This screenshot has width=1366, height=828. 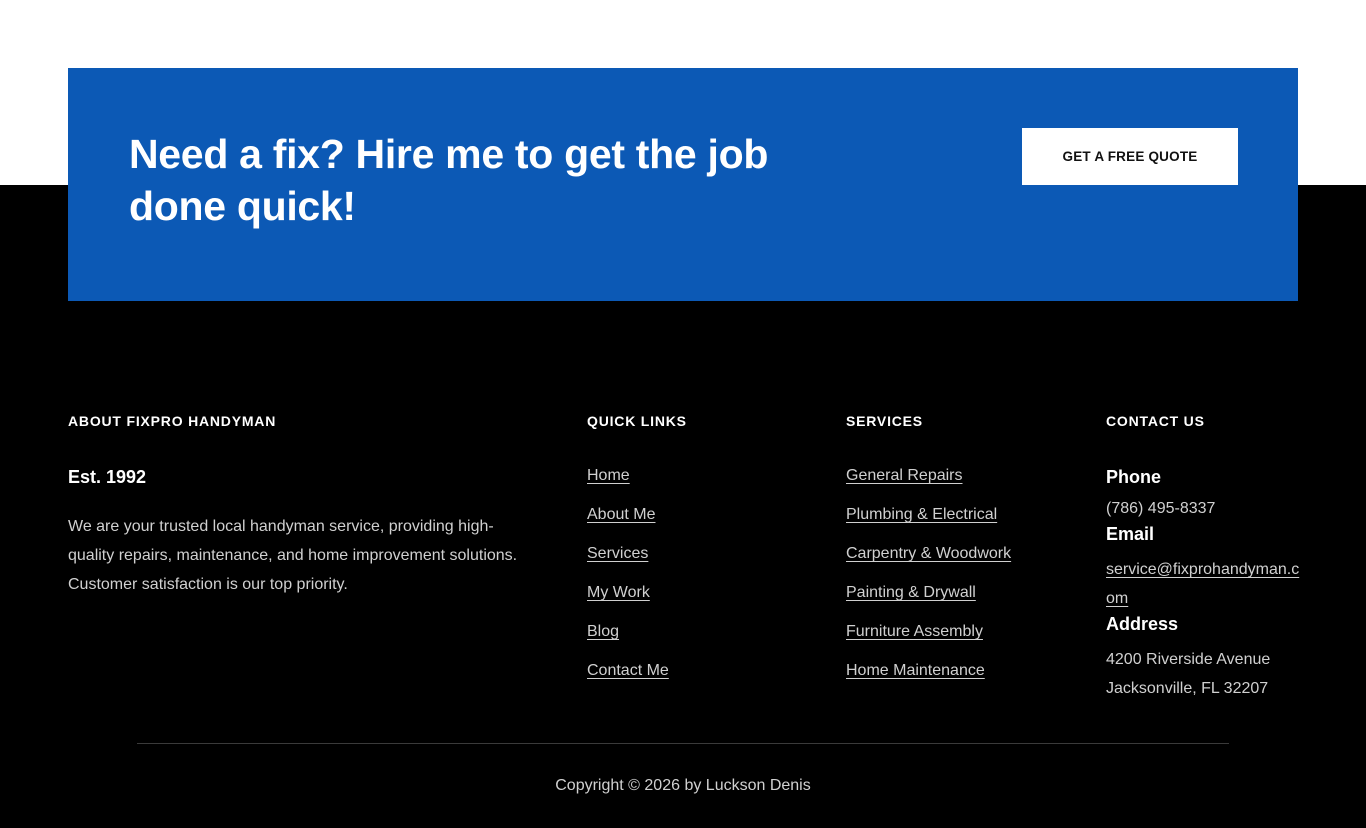 I want to click on established-year: Est. 1992, so click(x=107, y=477).